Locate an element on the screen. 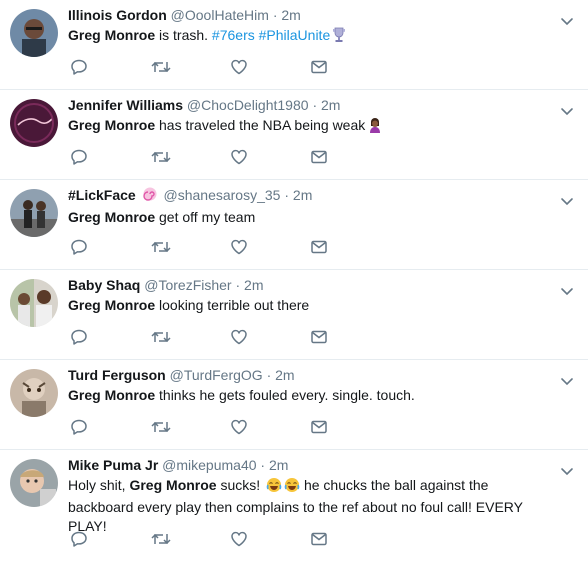  text-run: Holy shit, is located at coordinates (99, 485).